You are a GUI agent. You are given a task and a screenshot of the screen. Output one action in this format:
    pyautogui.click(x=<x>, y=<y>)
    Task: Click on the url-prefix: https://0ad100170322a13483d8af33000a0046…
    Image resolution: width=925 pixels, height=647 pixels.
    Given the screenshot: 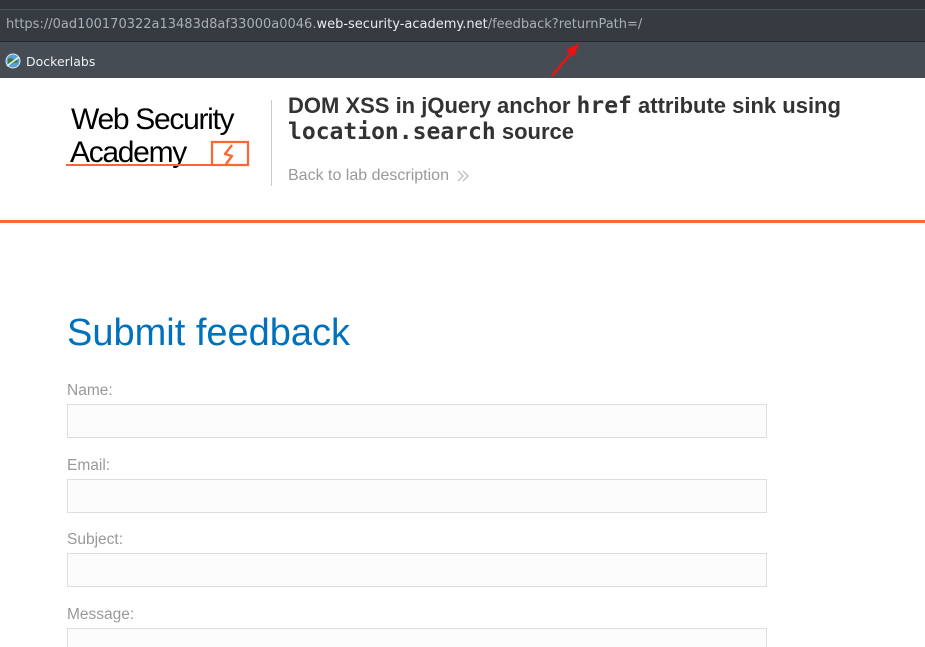 What is the action you would take?
    pyautogui.click(x=161, y=24)
    